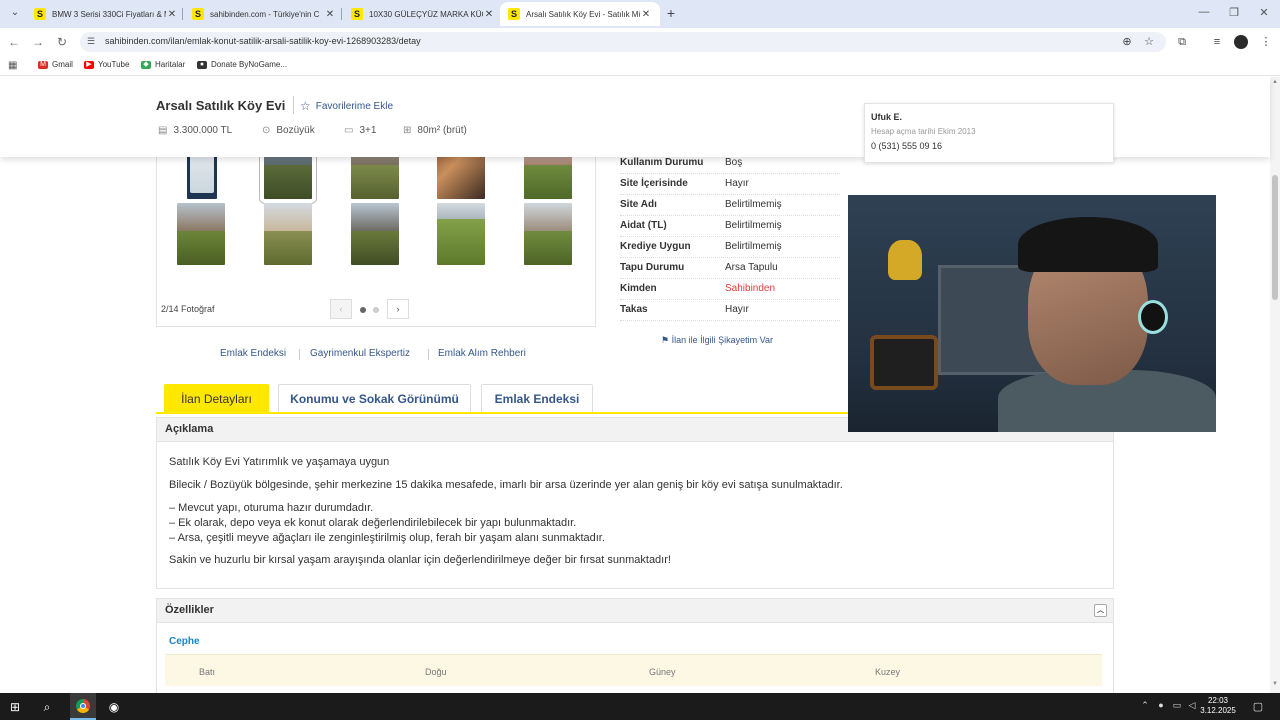  Describe the element at coordinates (1177, 705) in the screenshot. I see `network-icon: ▭` at that location.